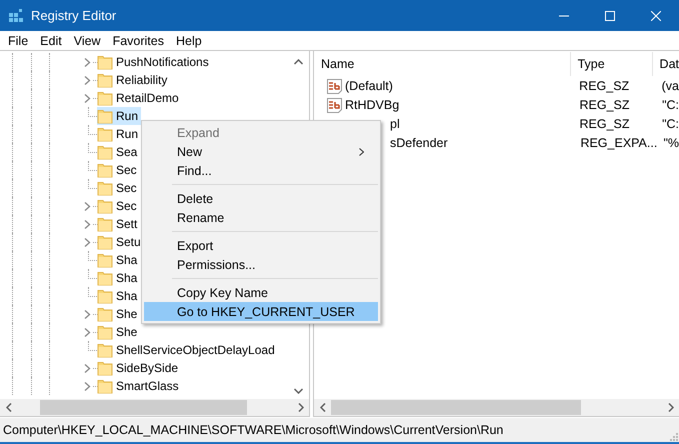 The image size is (679, 444). What do you see at coordinates (118, 224) in the screenshot?
I see `tree-item: Sett` at bounding box center [118, 224].